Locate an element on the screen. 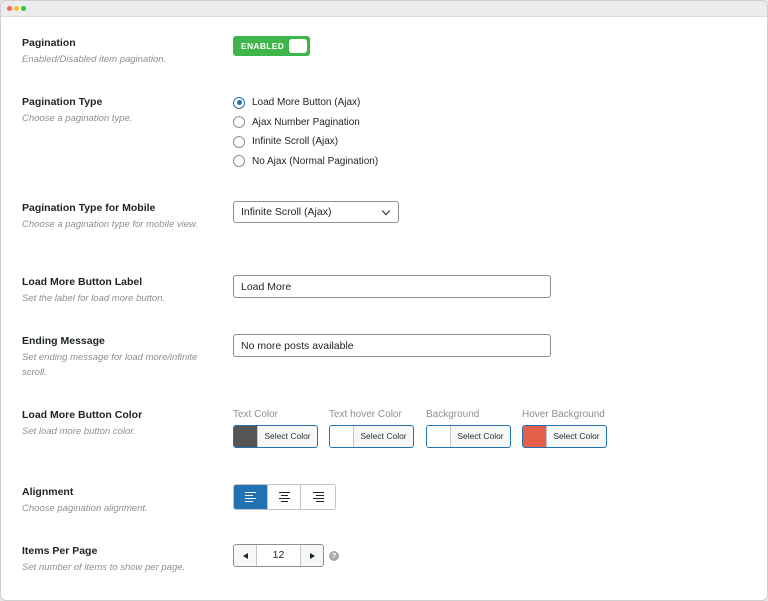 The image size is (768, 601). radio-load-more: Load More Button (Ajax) is located at coordinates (305, 103).